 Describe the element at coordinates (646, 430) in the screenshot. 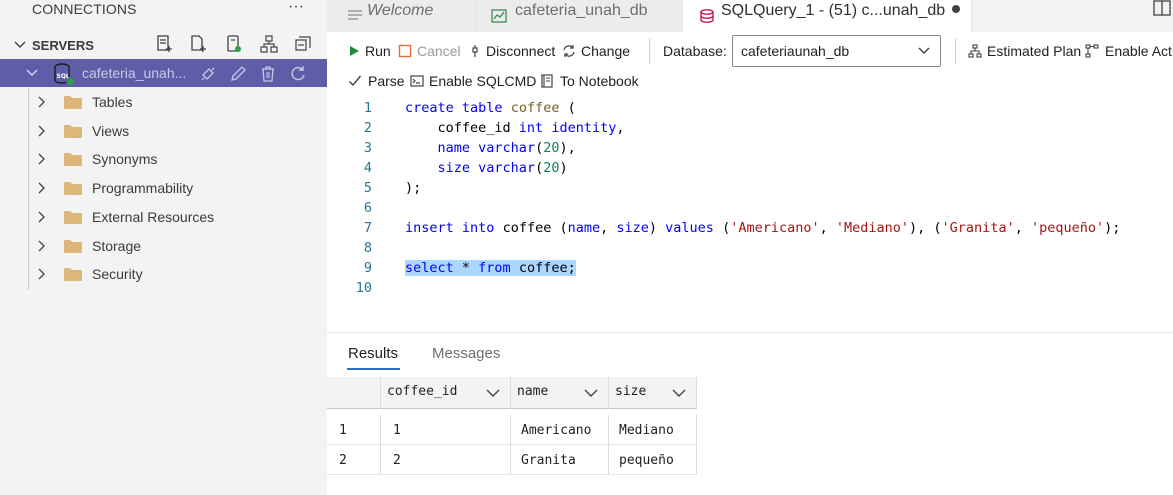

I see `cell-value: Mediano` at that location.